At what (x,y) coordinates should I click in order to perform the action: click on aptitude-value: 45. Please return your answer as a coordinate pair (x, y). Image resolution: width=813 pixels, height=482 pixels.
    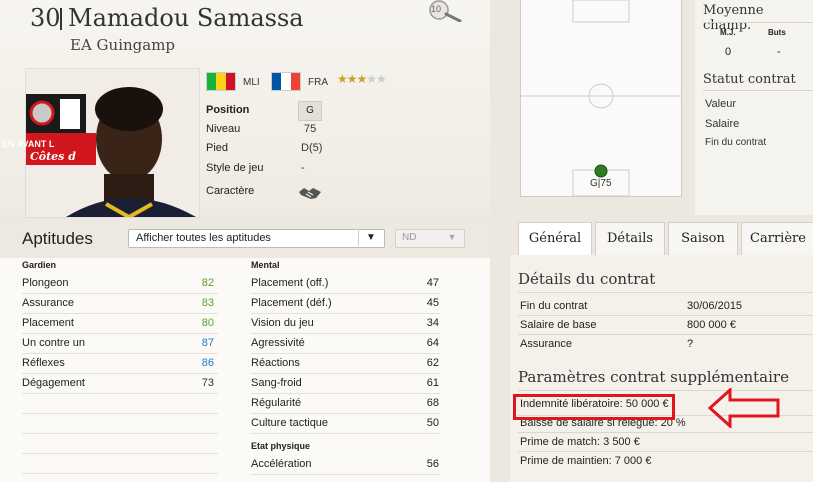
    Looking at the image, I should click on (432, 303).